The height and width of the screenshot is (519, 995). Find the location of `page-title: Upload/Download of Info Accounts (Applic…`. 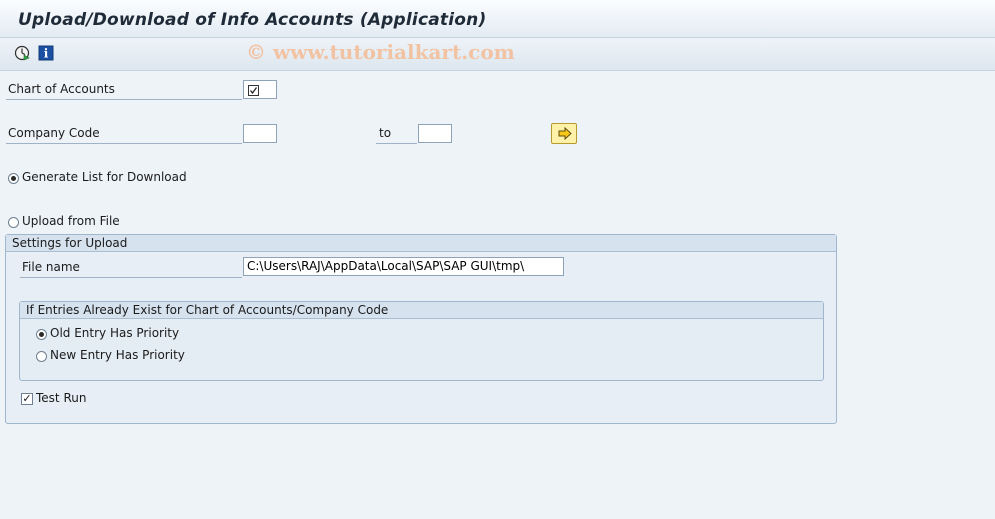

page-title: Upload/Download of Info Accounts (Applic… is located at coordinates (252, 20).